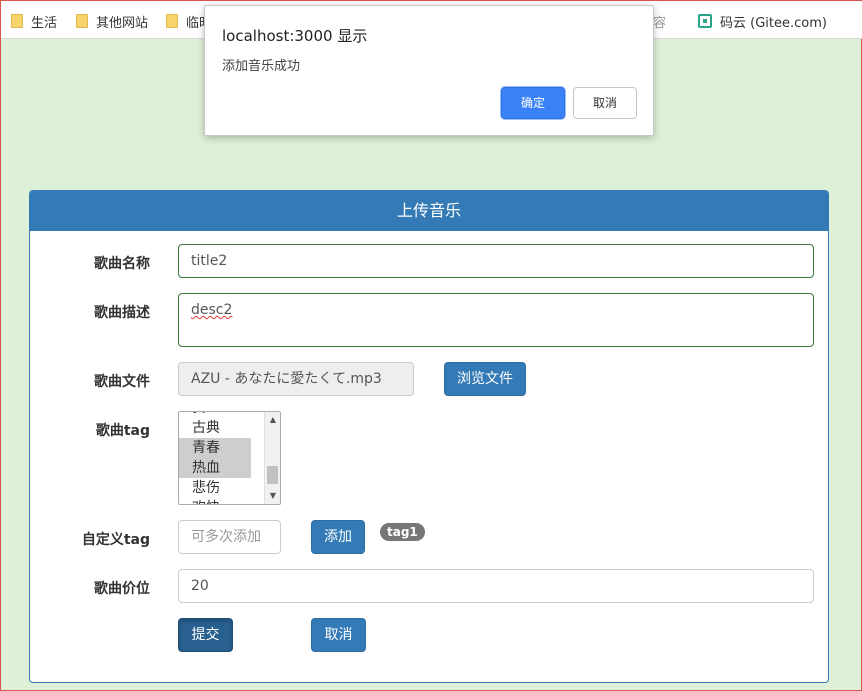  What do you see at coordinates (338, 537) in the screenshot?
I see `add-tag-button: 添加` at bounding box center [338, 537].